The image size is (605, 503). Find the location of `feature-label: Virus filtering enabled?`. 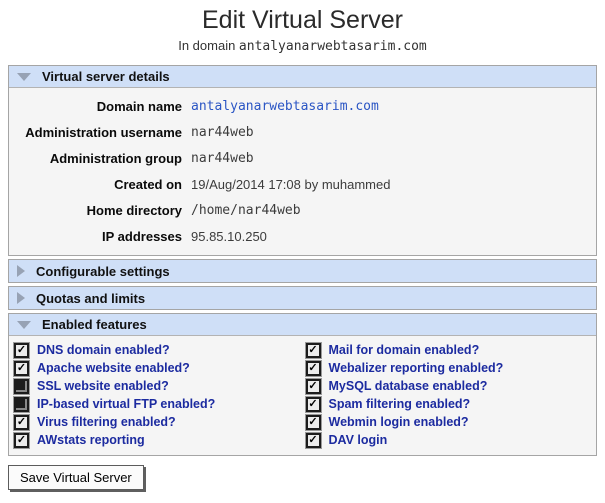

feature-label: Virus filtering enabled? is located at coordinates (106, 422).